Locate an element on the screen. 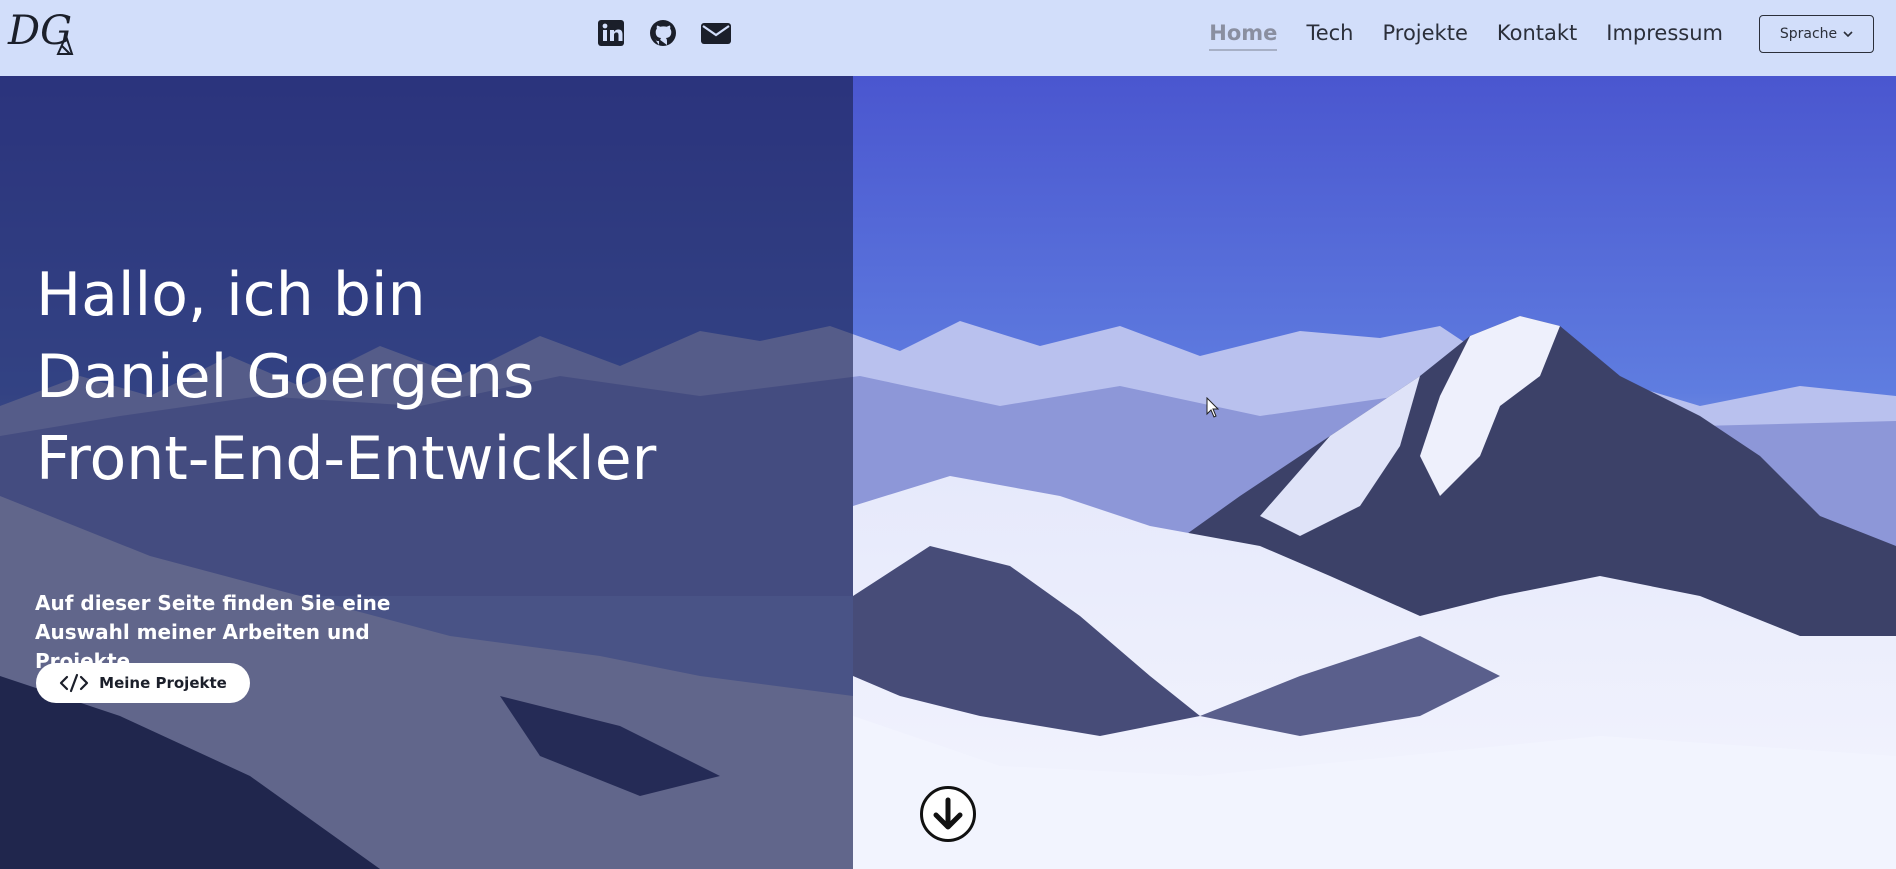 This screenshot has height=869, width=1896. nav-kontakt: Kontakt is located at coordinates (1537, 35).